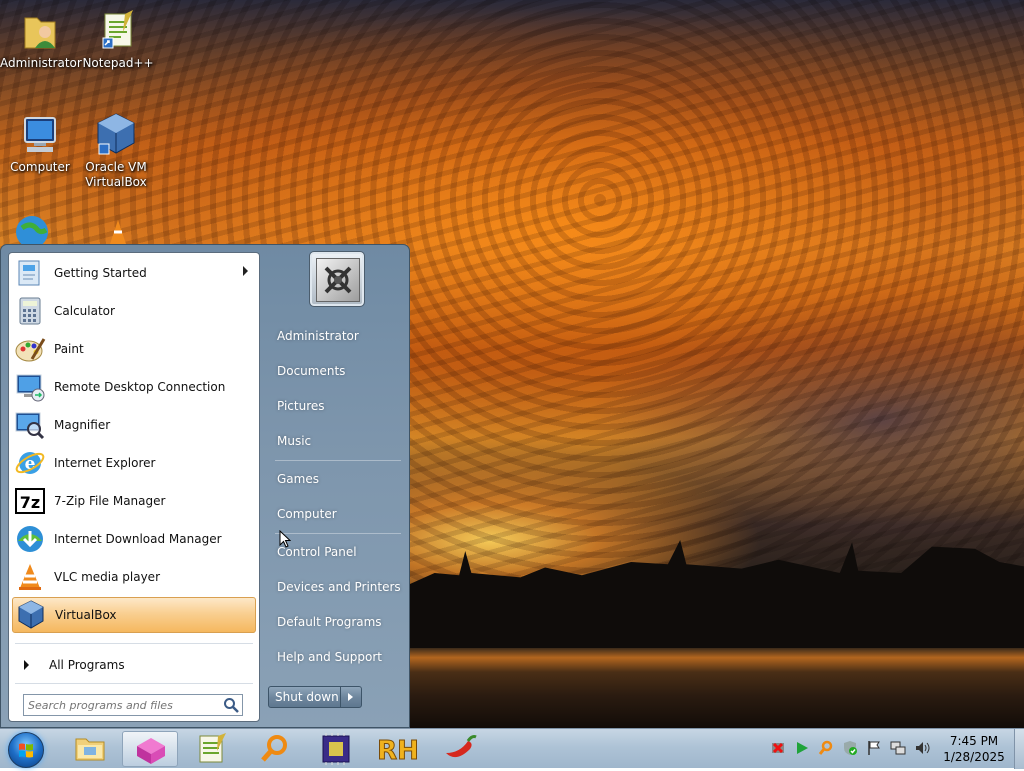  I want to click on windows-logo-icon, so click(26, 750).